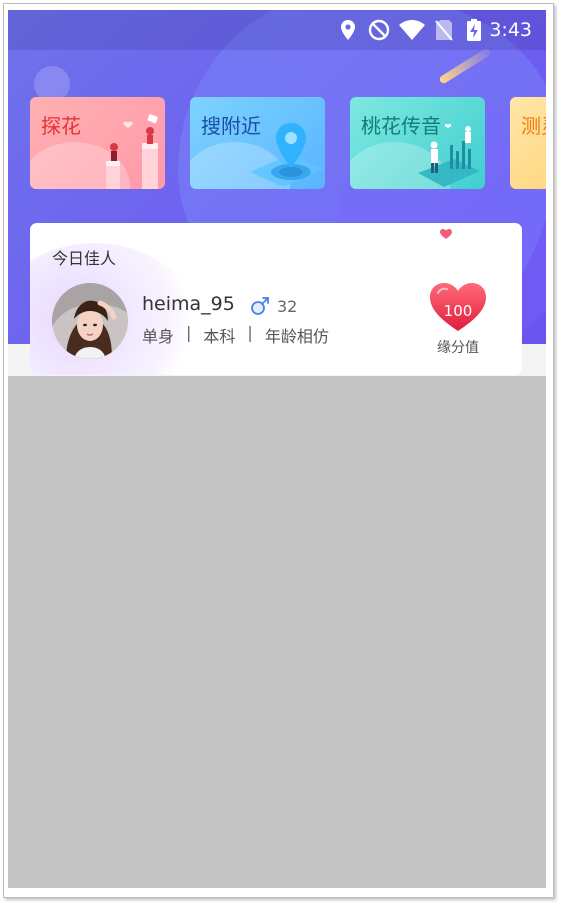 The image size is (561, 905). I want to click on quick-action-voice: 桃花传音, so click(417, 143).